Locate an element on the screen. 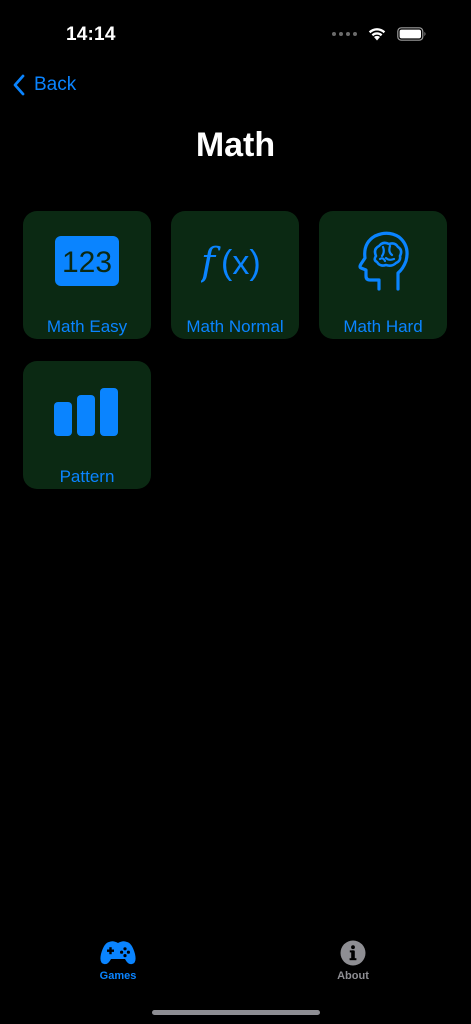 The image size is (471, 1024). tab-about: About is located at coordinates (353, 961).